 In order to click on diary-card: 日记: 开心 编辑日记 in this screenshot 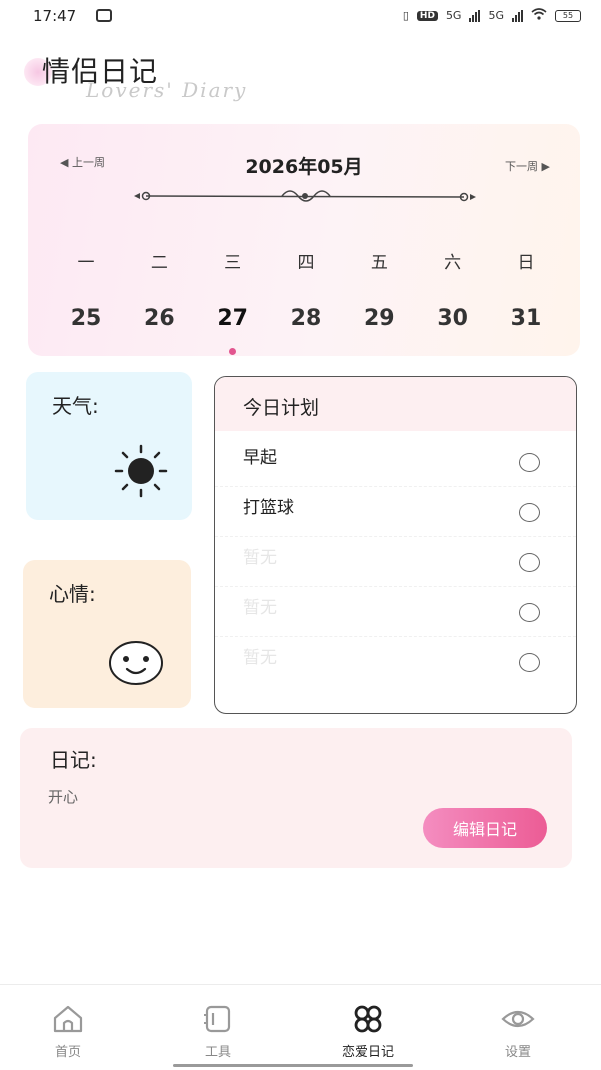, I will do `click(296, 798)`.